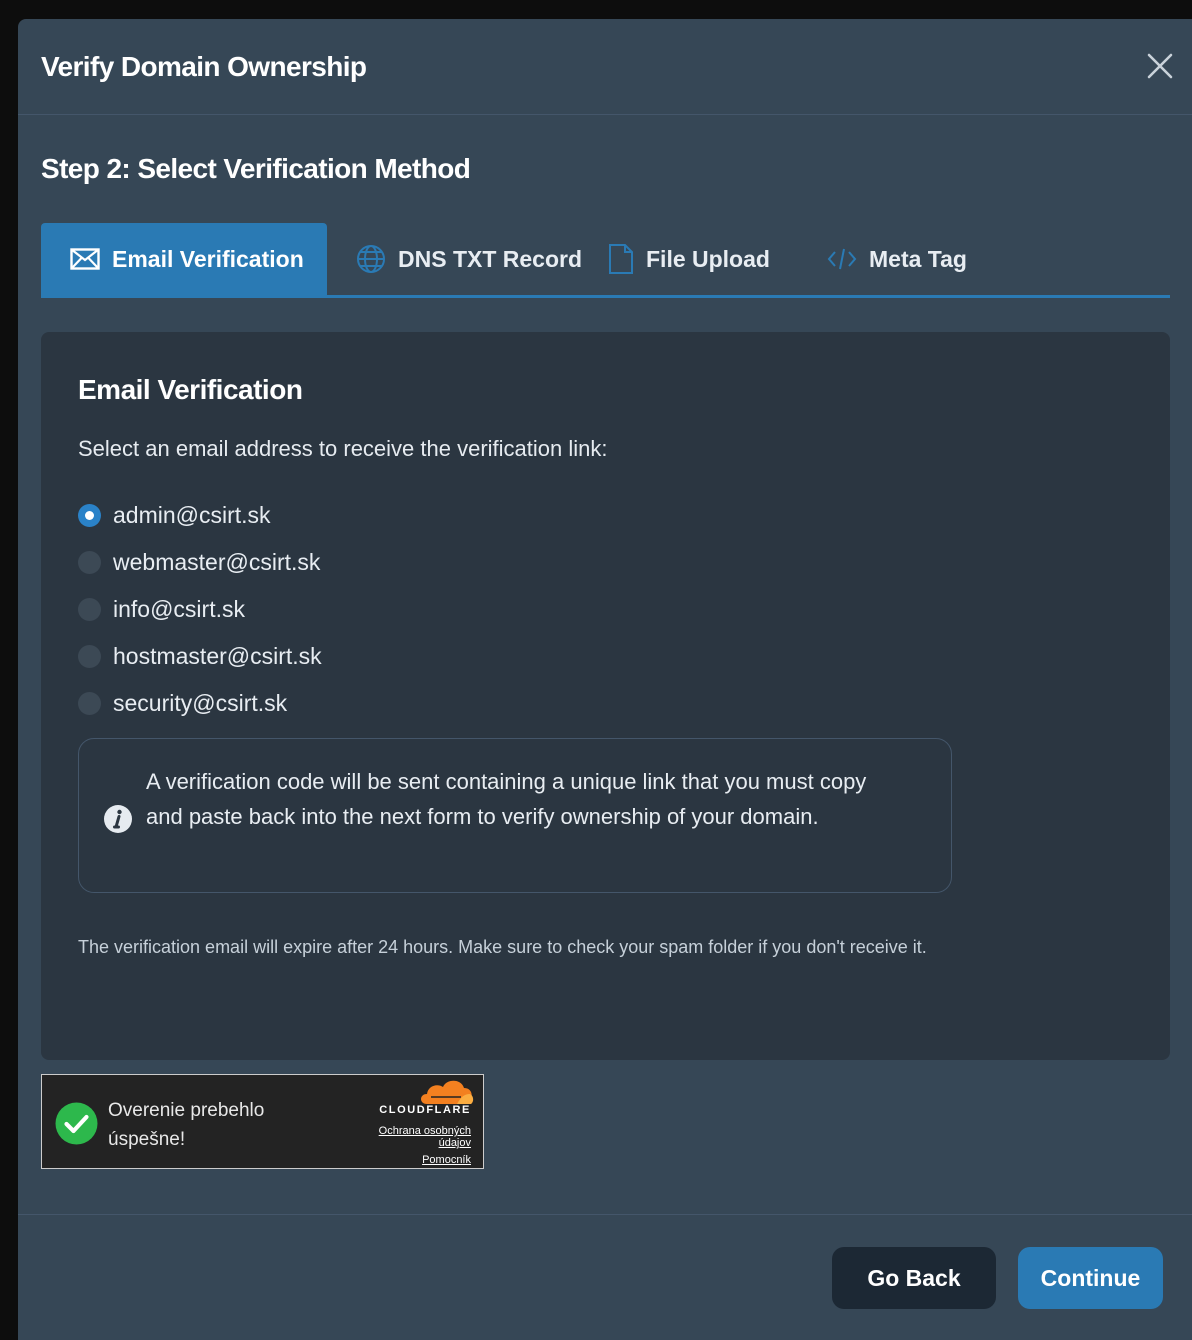 The height and width of the screenshot is (1340, 1192). Describe the element at coordinates (190, 389) in the screenshot. I see `panel-title: Email Verification` at that location.